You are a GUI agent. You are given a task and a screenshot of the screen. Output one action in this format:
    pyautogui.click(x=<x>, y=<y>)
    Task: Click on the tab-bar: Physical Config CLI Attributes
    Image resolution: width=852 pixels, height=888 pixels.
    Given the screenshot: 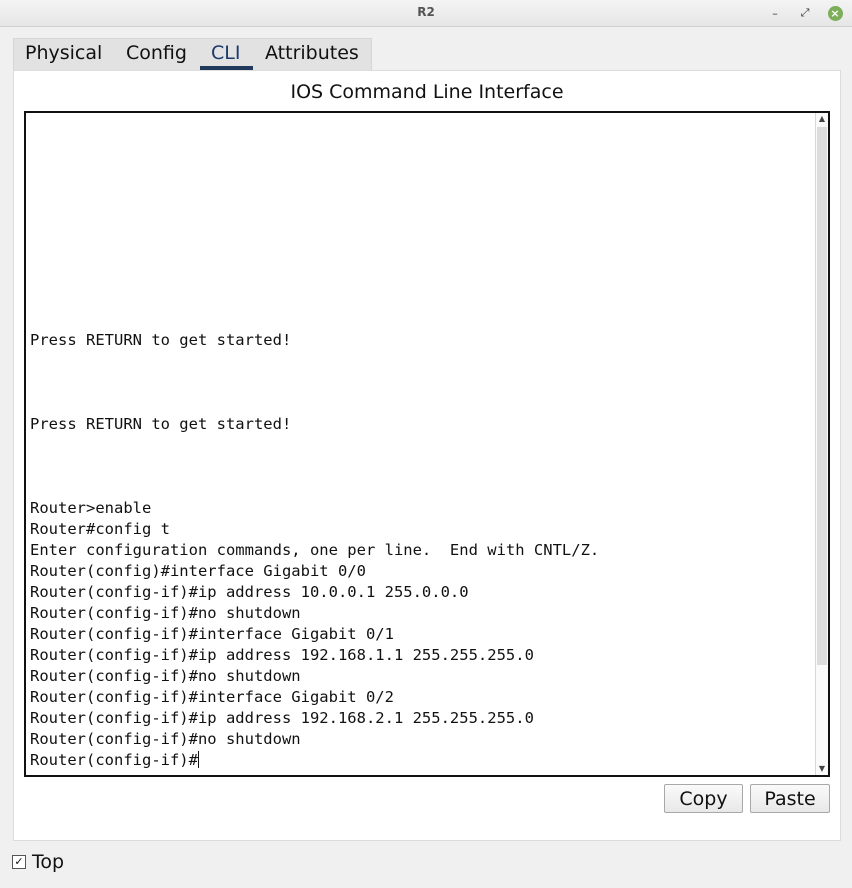 What is the action you would take?
    pyautogui.click(x=192, y=54)
    